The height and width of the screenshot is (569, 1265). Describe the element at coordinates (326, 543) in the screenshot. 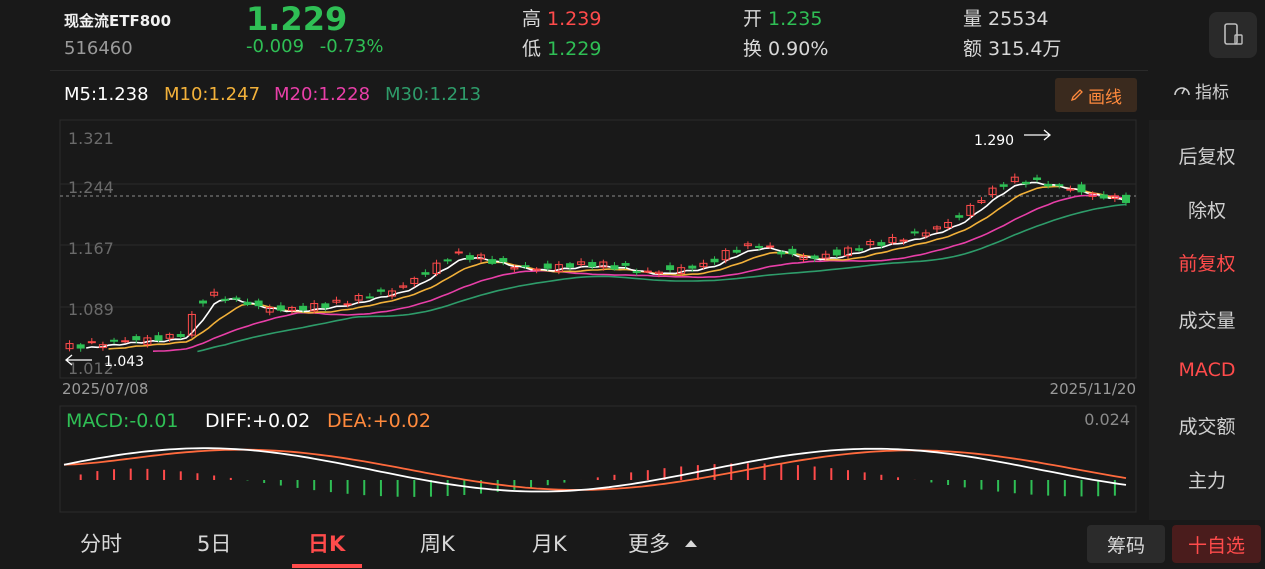

I see `tab-daily-k: 日K` at that location.